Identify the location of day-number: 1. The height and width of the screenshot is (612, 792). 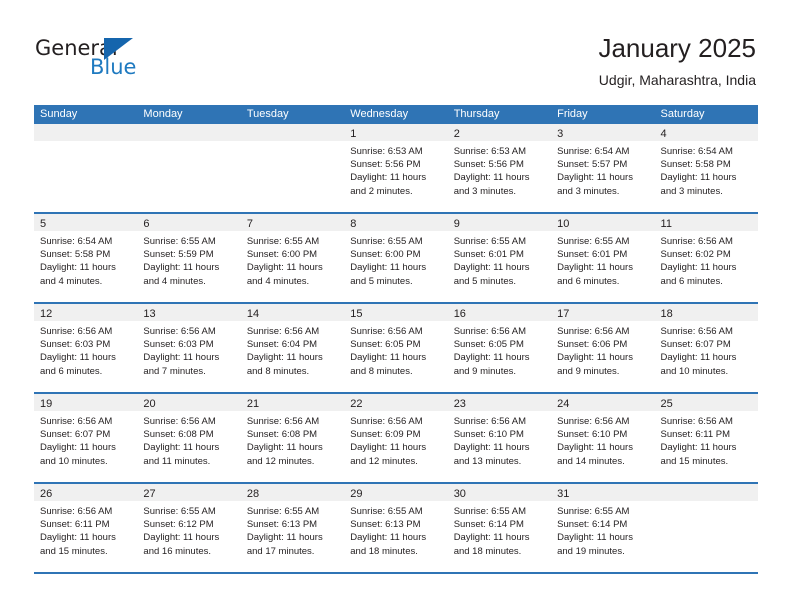
(353, 134).